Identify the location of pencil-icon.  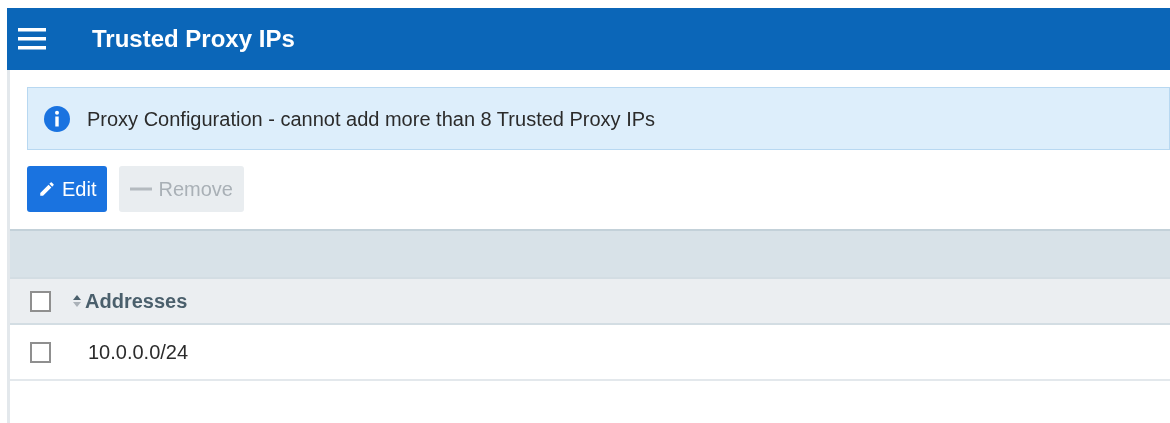
(47, 189).